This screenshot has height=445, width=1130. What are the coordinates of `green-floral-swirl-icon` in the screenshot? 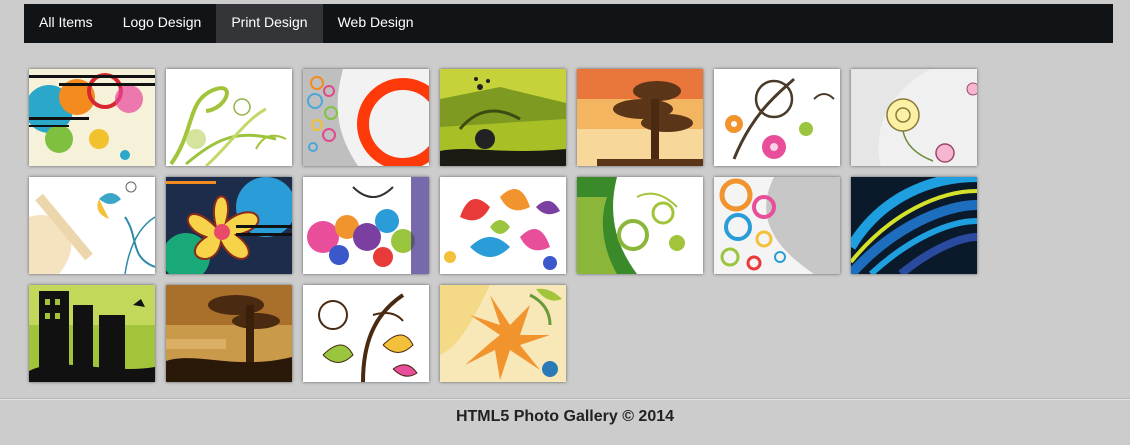 It's located at (229, 117).